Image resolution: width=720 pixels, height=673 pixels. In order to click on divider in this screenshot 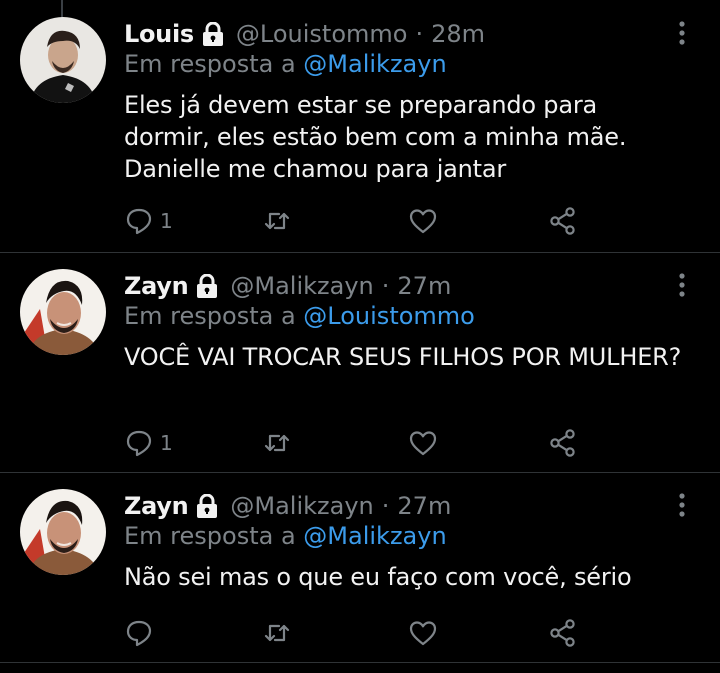, I will do `click(360, 662)`.